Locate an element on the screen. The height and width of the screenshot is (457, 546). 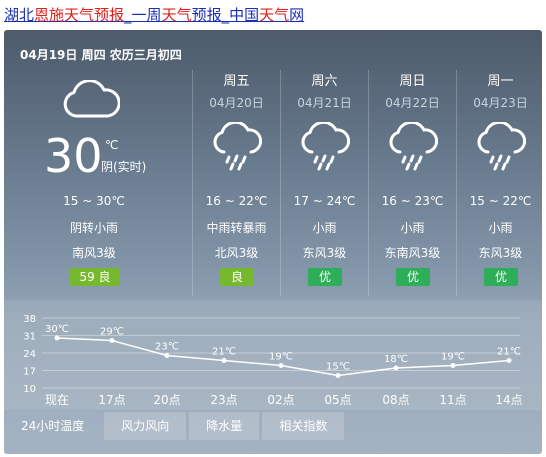
header-text-segment: 网 is located at coordinates (297, 15).